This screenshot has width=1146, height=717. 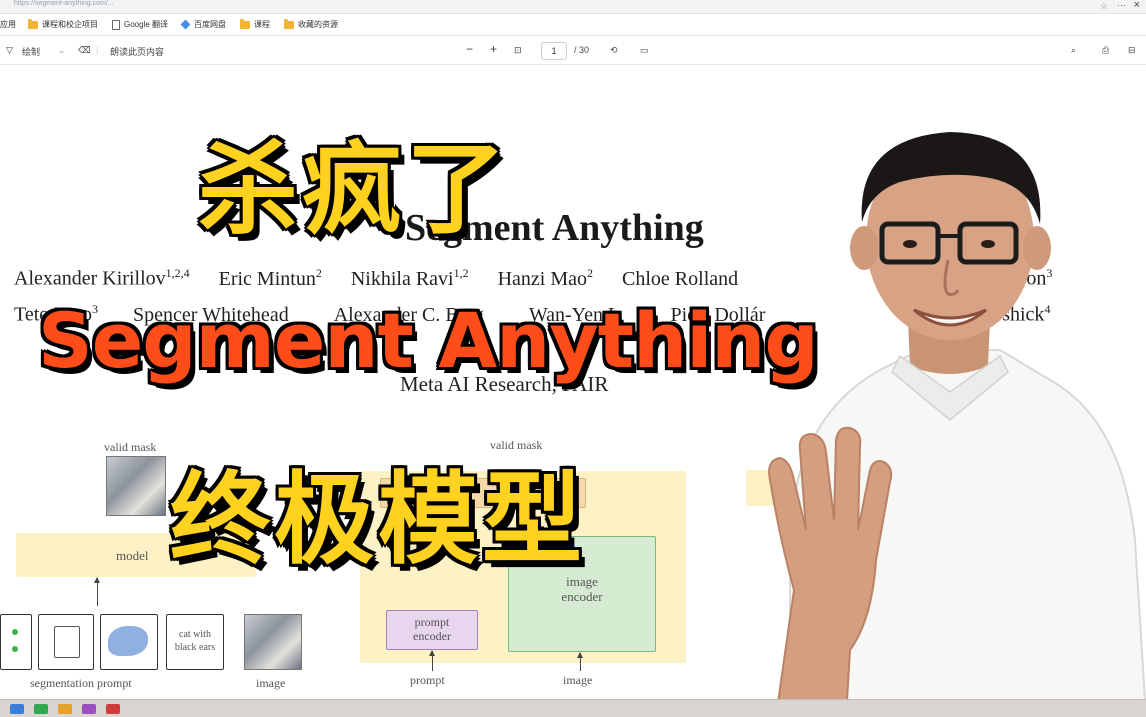 What do you see at coordinates (271, 683) in the screenshot?
I see `image-label-left: image` at bounding box center [271, 683].